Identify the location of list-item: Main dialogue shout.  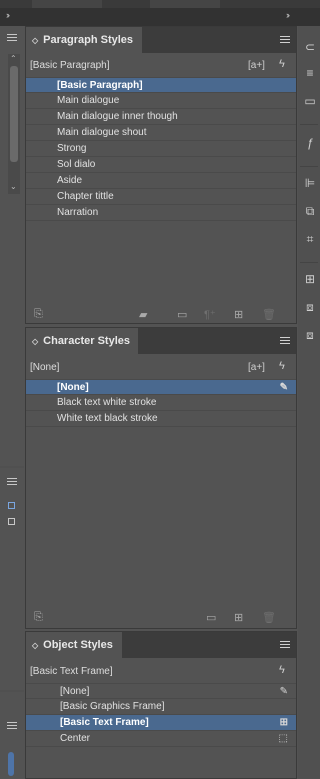
(161, 133).